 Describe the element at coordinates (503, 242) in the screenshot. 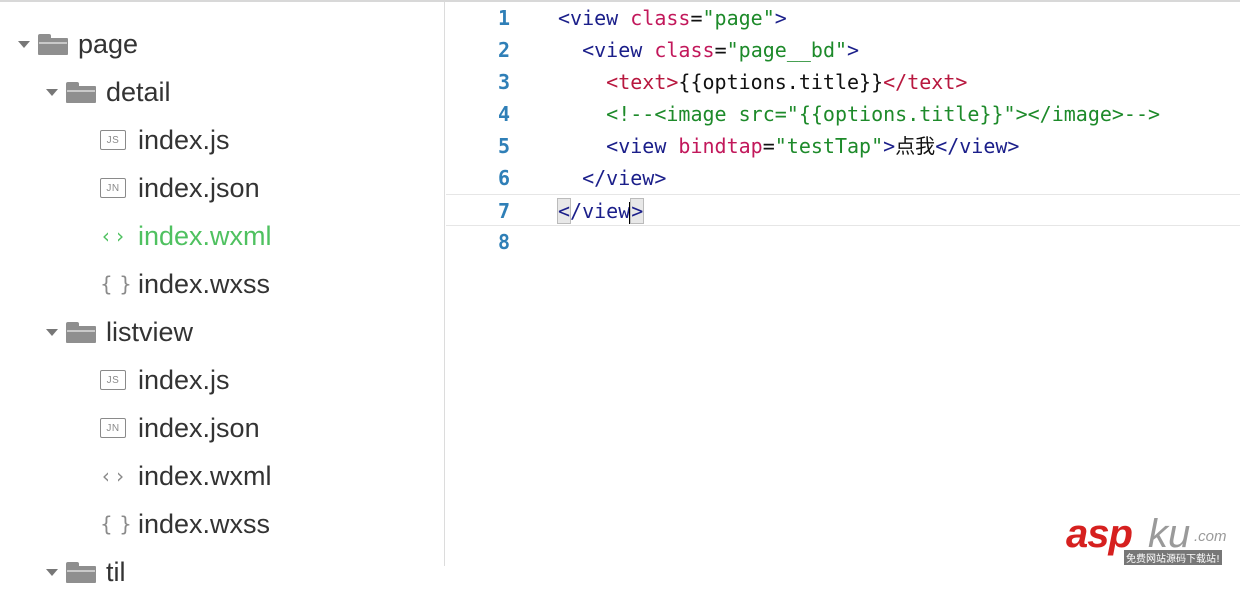

I see `line-number: 8` at that location.